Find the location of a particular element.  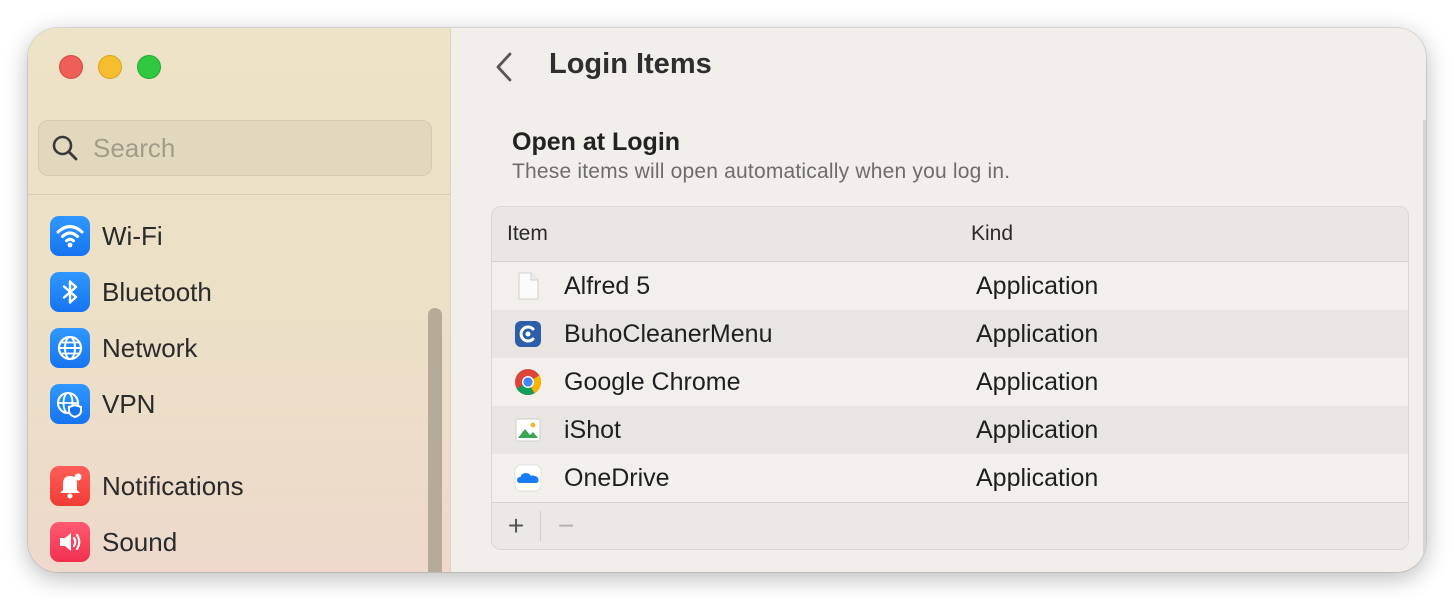

add-item-button: + is located at coordinates (516, 526).